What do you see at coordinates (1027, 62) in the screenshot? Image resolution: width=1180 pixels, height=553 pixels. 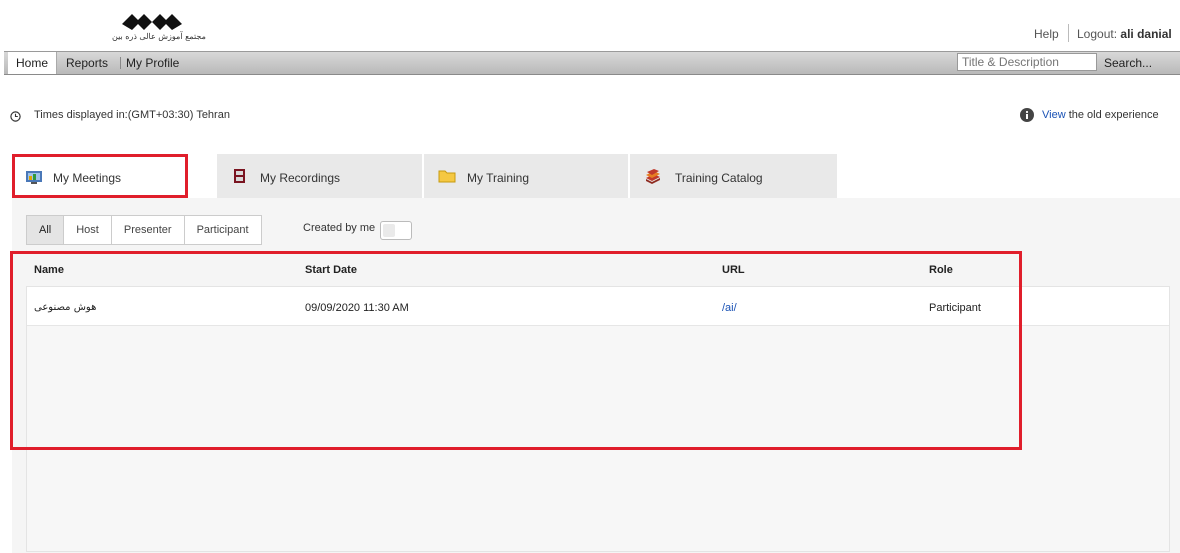 I see `search-input` at bounding box center [1027, 62].